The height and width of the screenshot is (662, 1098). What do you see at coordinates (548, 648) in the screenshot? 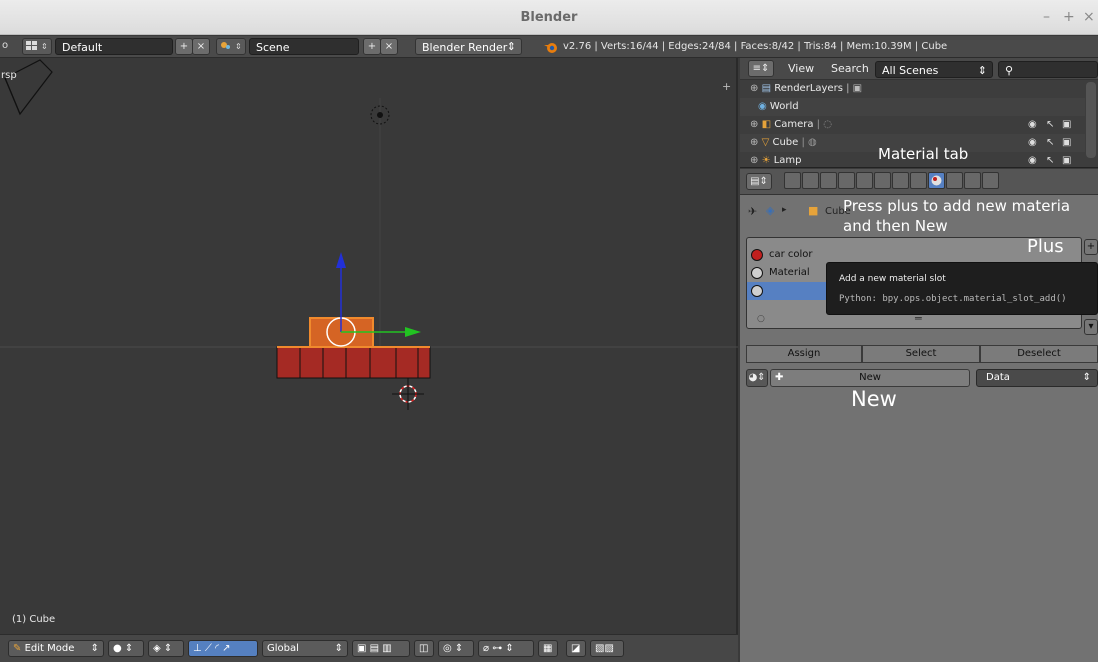
I see `snap-target-button: ▦` at bounding box center [548, 648].